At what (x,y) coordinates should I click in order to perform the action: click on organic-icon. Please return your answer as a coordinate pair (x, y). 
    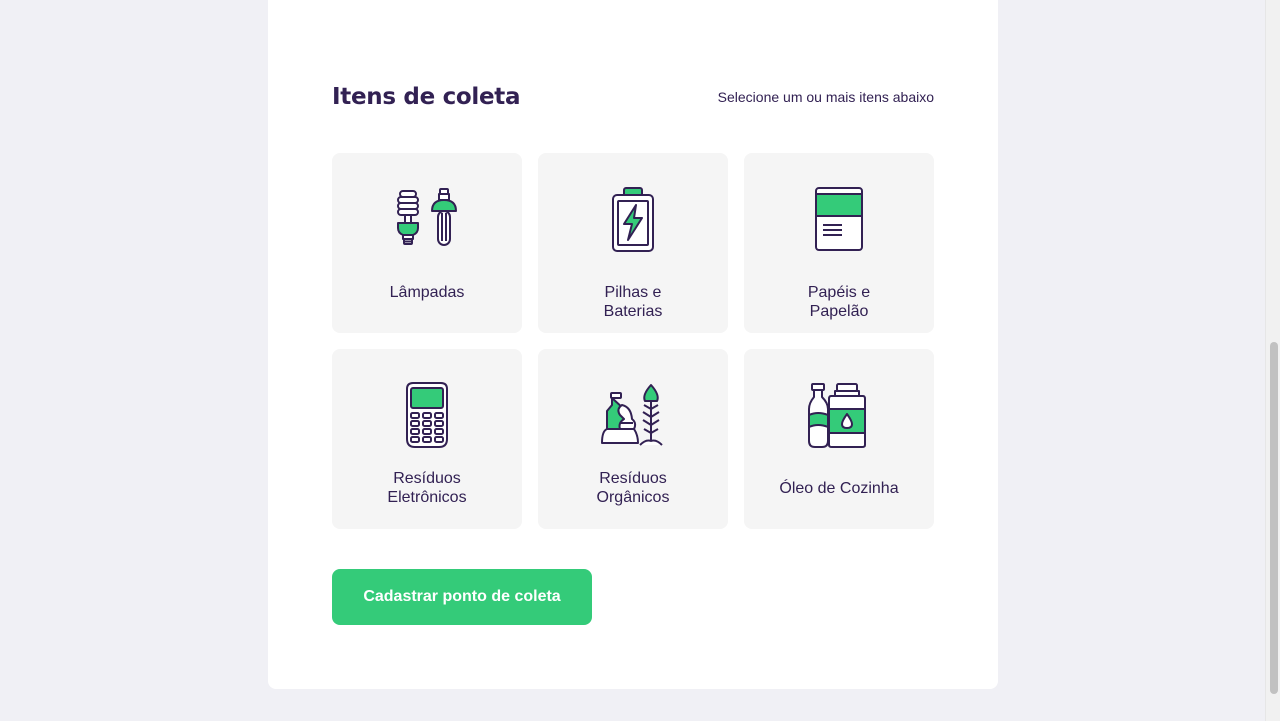
    Looking at the image, I should click on (633, 416).